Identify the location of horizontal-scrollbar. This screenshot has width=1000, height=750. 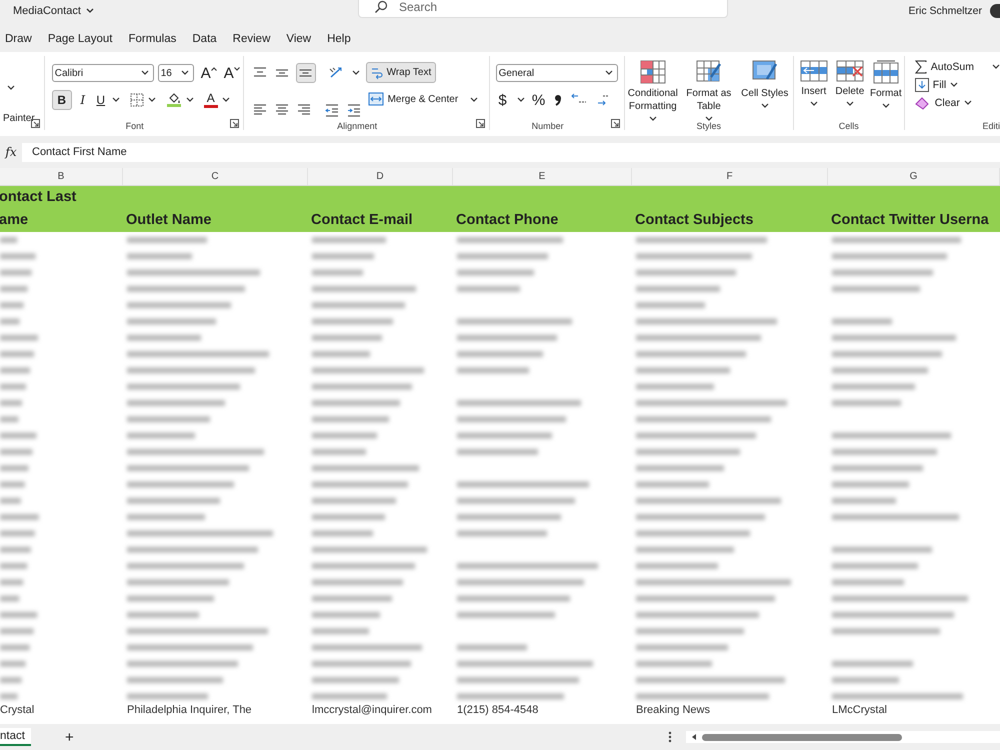
(843, 737).